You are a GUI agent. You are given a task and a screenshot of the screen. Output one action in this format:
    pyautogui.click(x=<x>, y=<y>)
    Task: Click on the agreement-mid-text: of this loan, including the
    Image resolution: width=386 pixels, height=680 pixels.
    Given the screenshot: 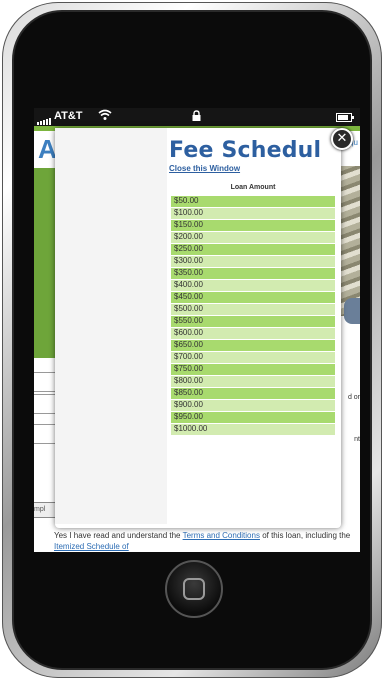 What is the action you would take?
    pyautogui.click(x=306, y=535)
    